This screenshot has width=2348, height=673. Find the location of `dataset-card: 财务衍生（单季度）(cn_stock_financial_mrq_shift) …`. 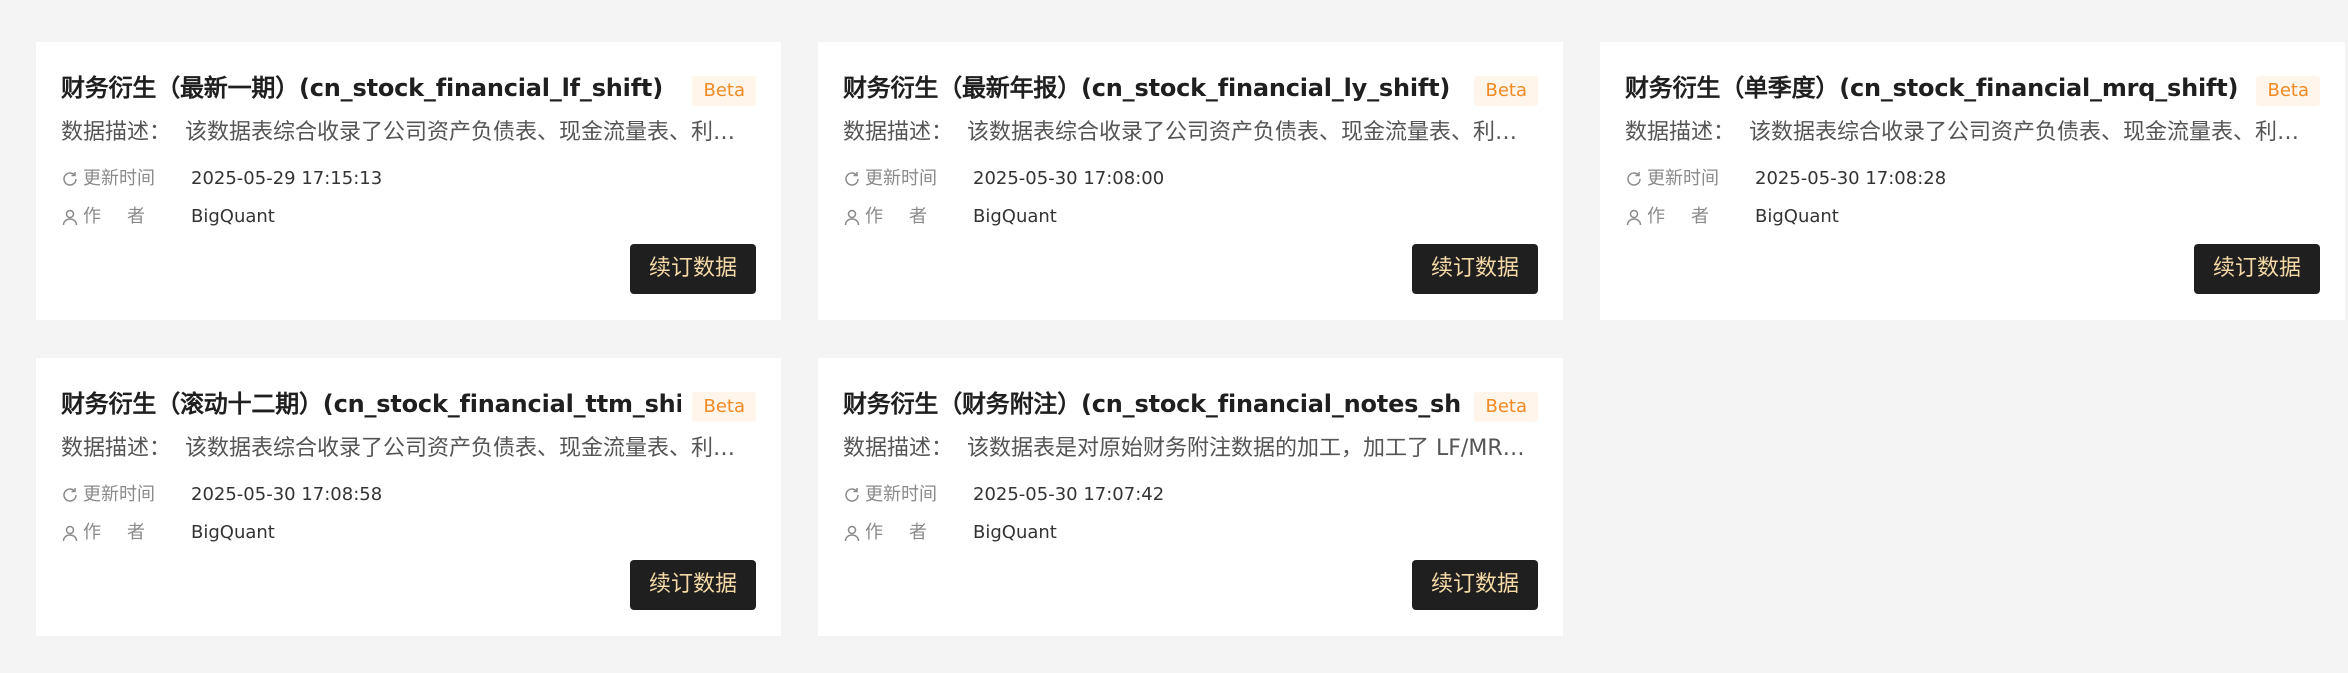

dataset-card: 财务衍生（单季度）(cn_stock_financial_mrq_shift) … is located at coordinates (1972, 181).